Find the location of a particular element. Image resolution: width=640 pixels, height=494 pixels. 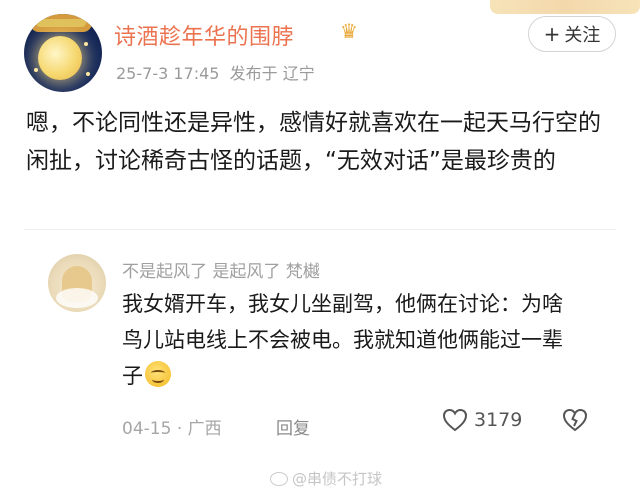

post-avatar is located at coordinates (63, 53).